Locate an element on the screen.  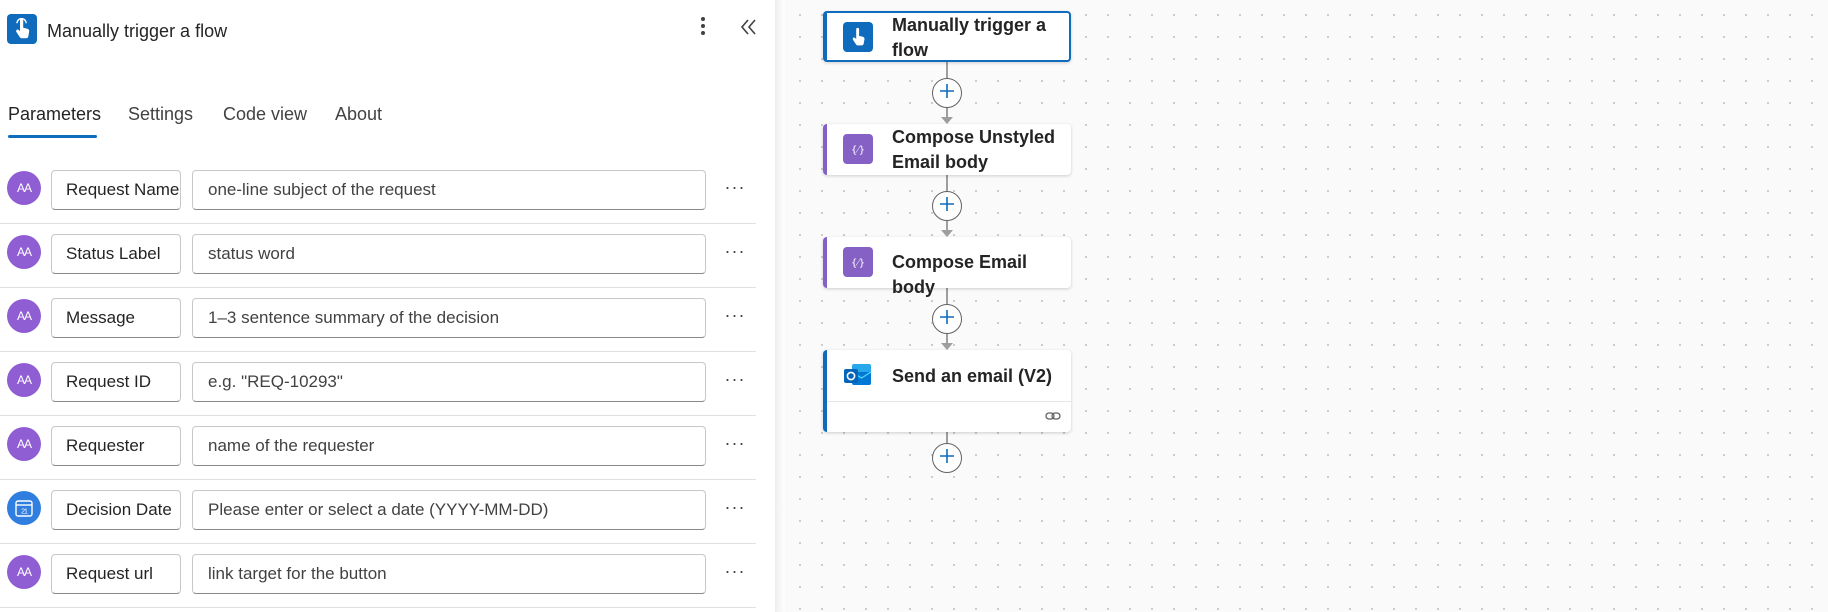
link-icon is located at coordinates (1053, 416).